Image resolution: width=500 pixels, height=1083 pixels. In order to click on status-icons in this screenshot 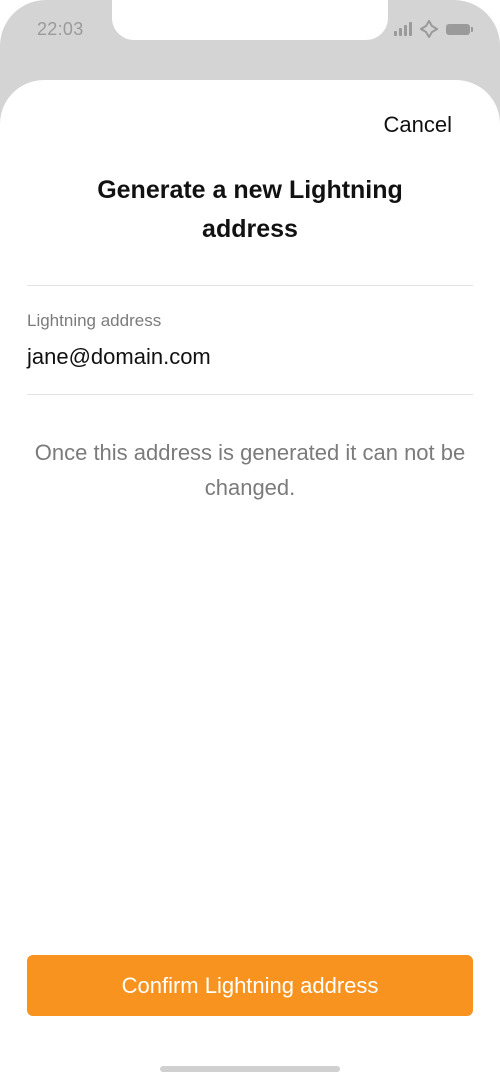, I will do `click(433, 29)`.